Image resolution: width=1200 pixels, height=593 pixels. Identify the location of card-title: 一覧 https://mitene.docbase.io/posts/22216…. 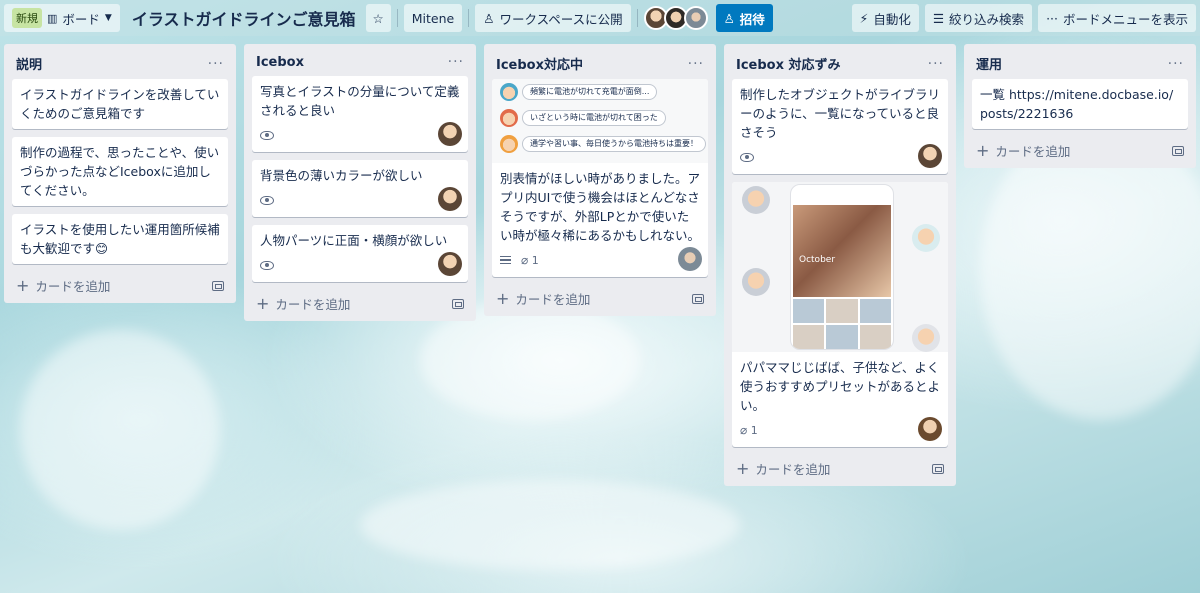
(1077, 104).